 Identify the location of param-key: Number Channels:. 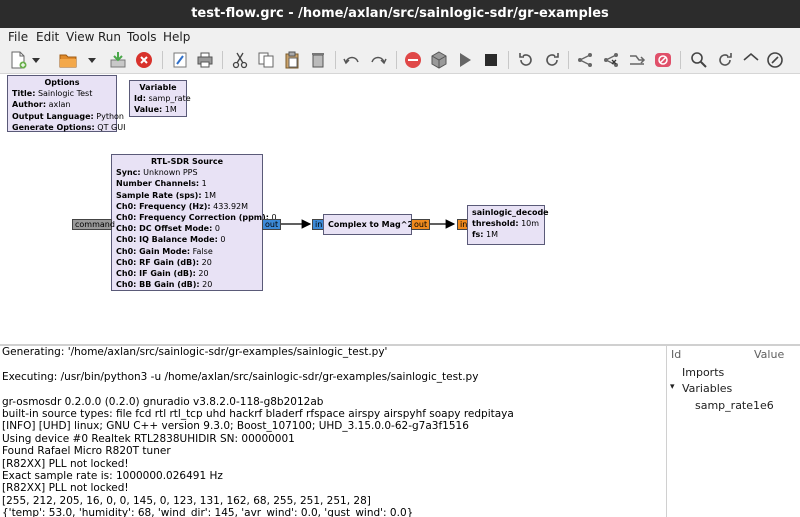
(158, 184).